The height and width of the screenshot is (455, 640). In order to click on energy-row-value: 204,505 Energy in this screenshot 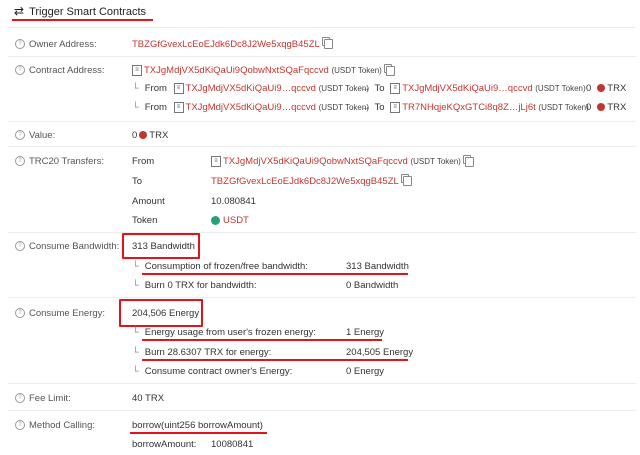, I will do `click(380, 352)`.